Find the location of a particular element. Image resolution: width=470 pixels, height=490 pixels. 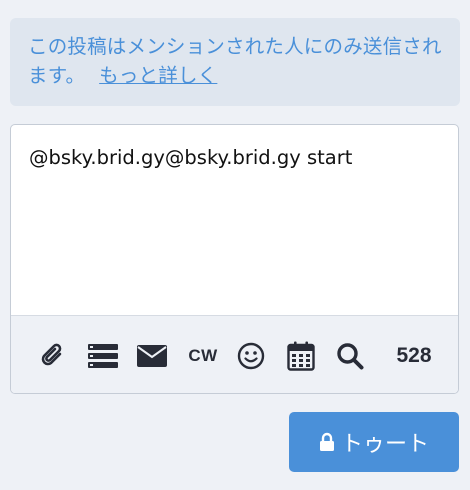

toot-button: トゥート is located at coordinates (374, 442).